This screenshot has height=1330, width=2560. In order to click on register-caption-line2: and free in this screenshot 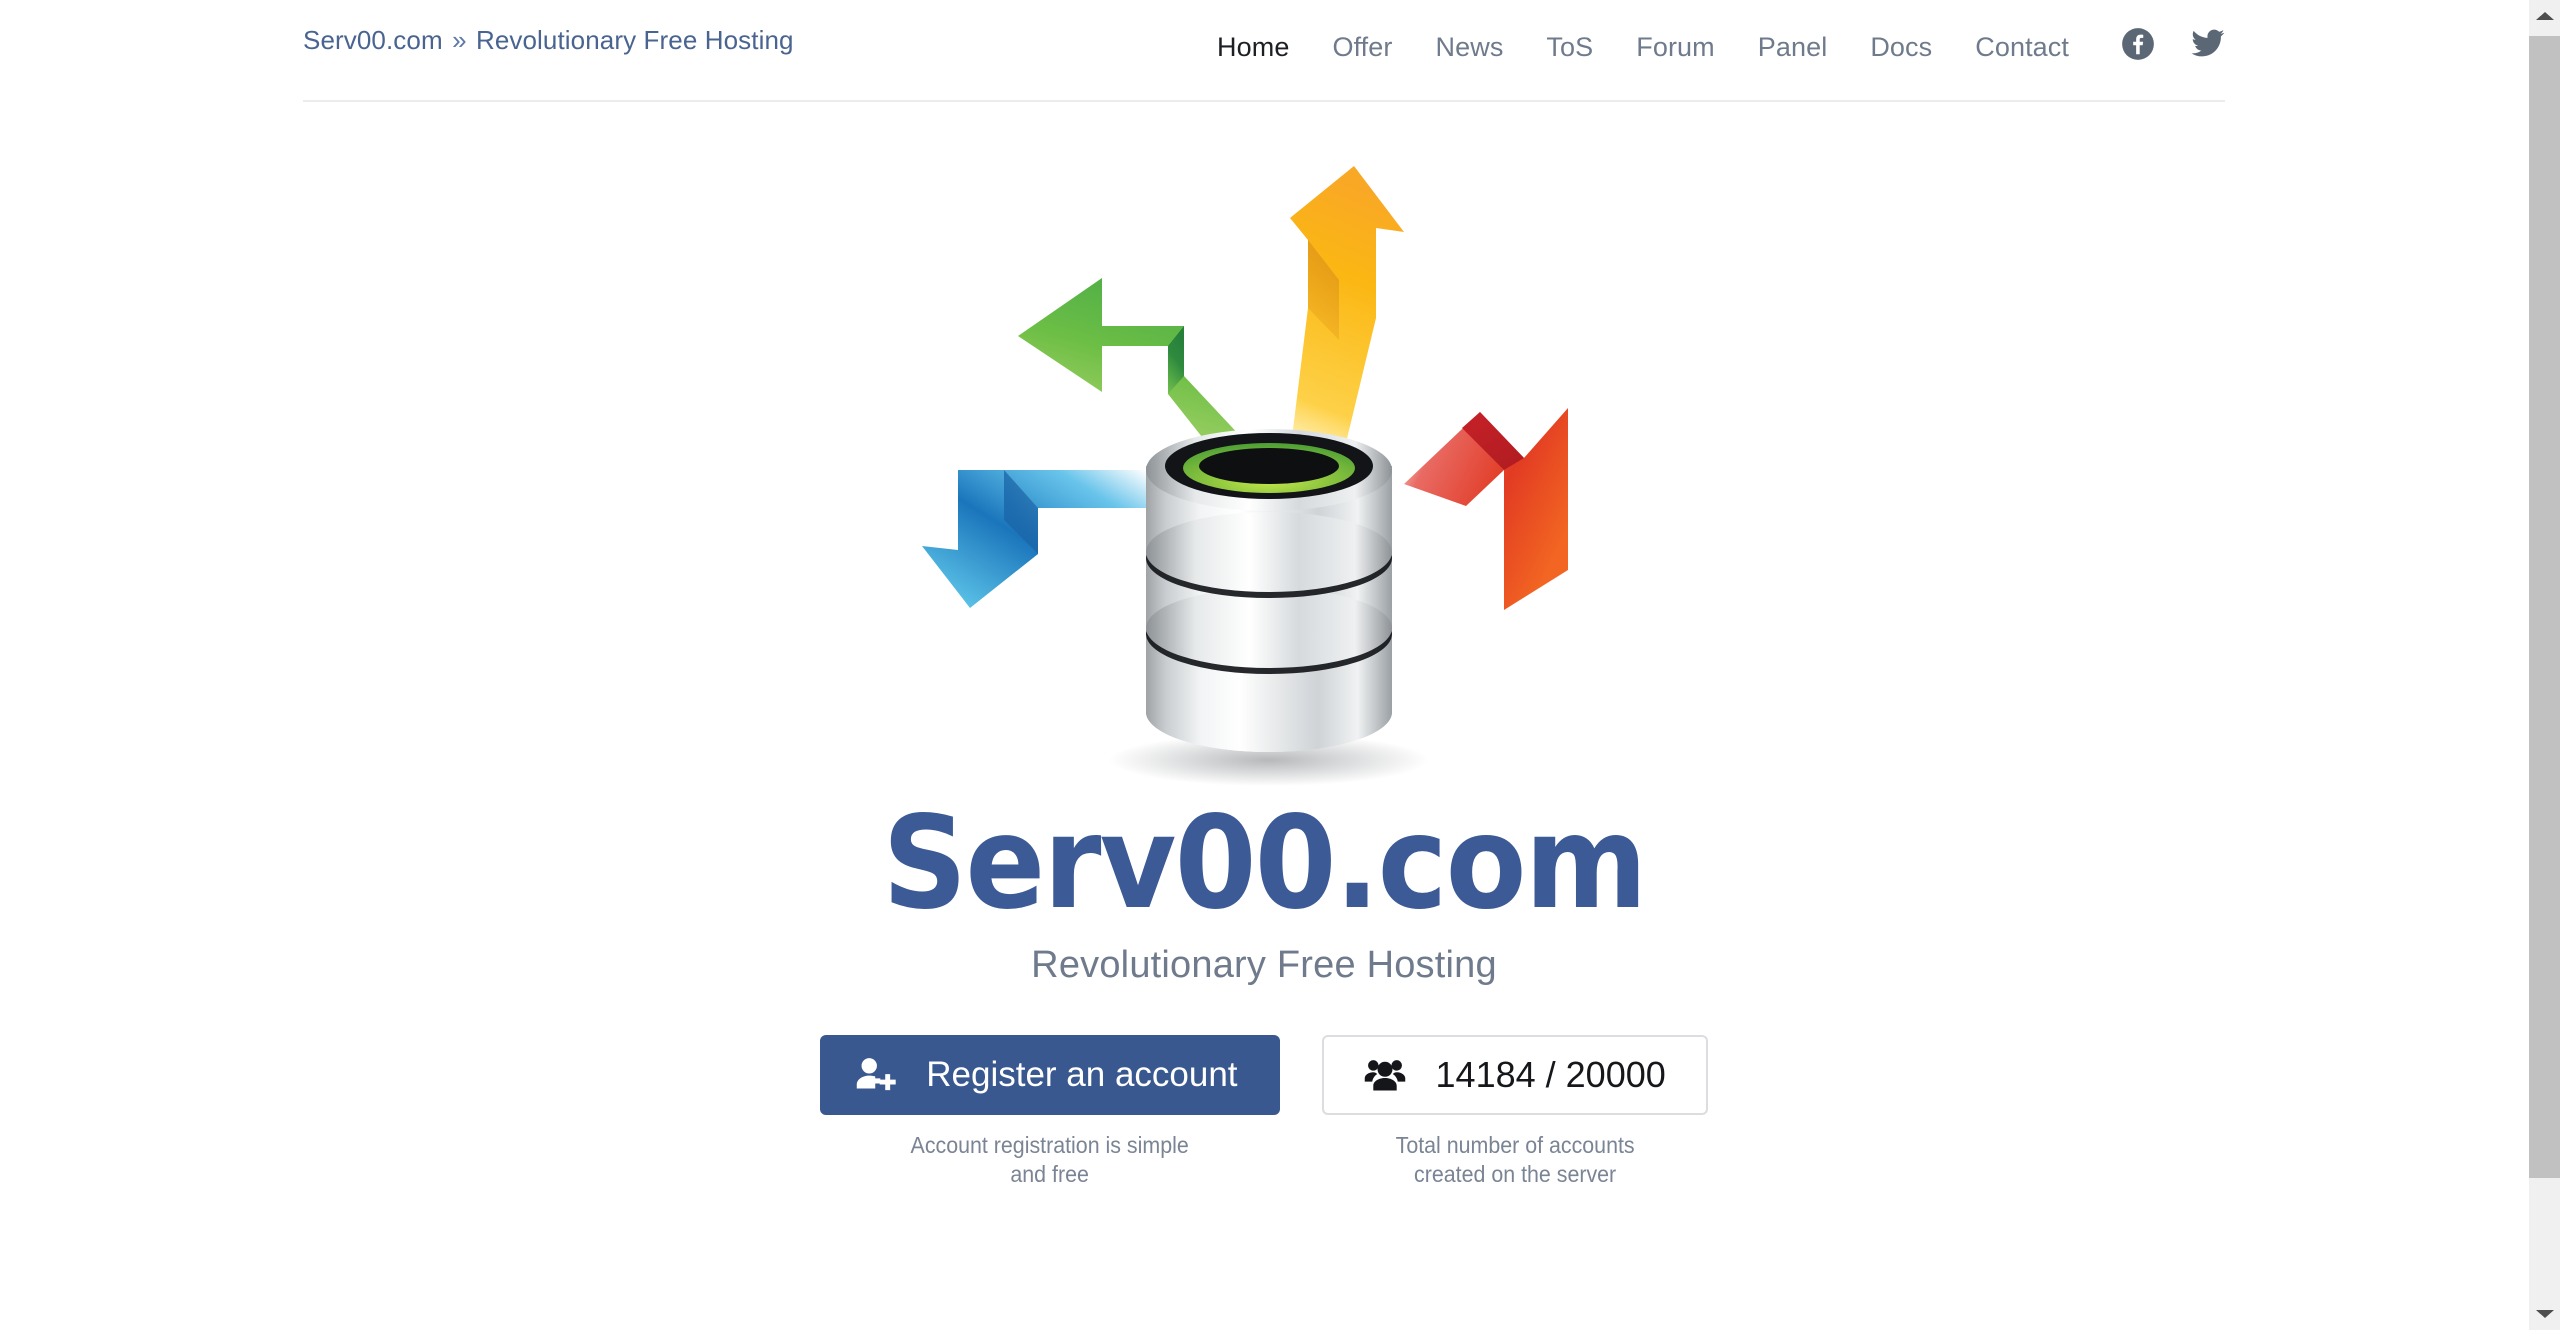, I will do `click(1050, 1173)`.